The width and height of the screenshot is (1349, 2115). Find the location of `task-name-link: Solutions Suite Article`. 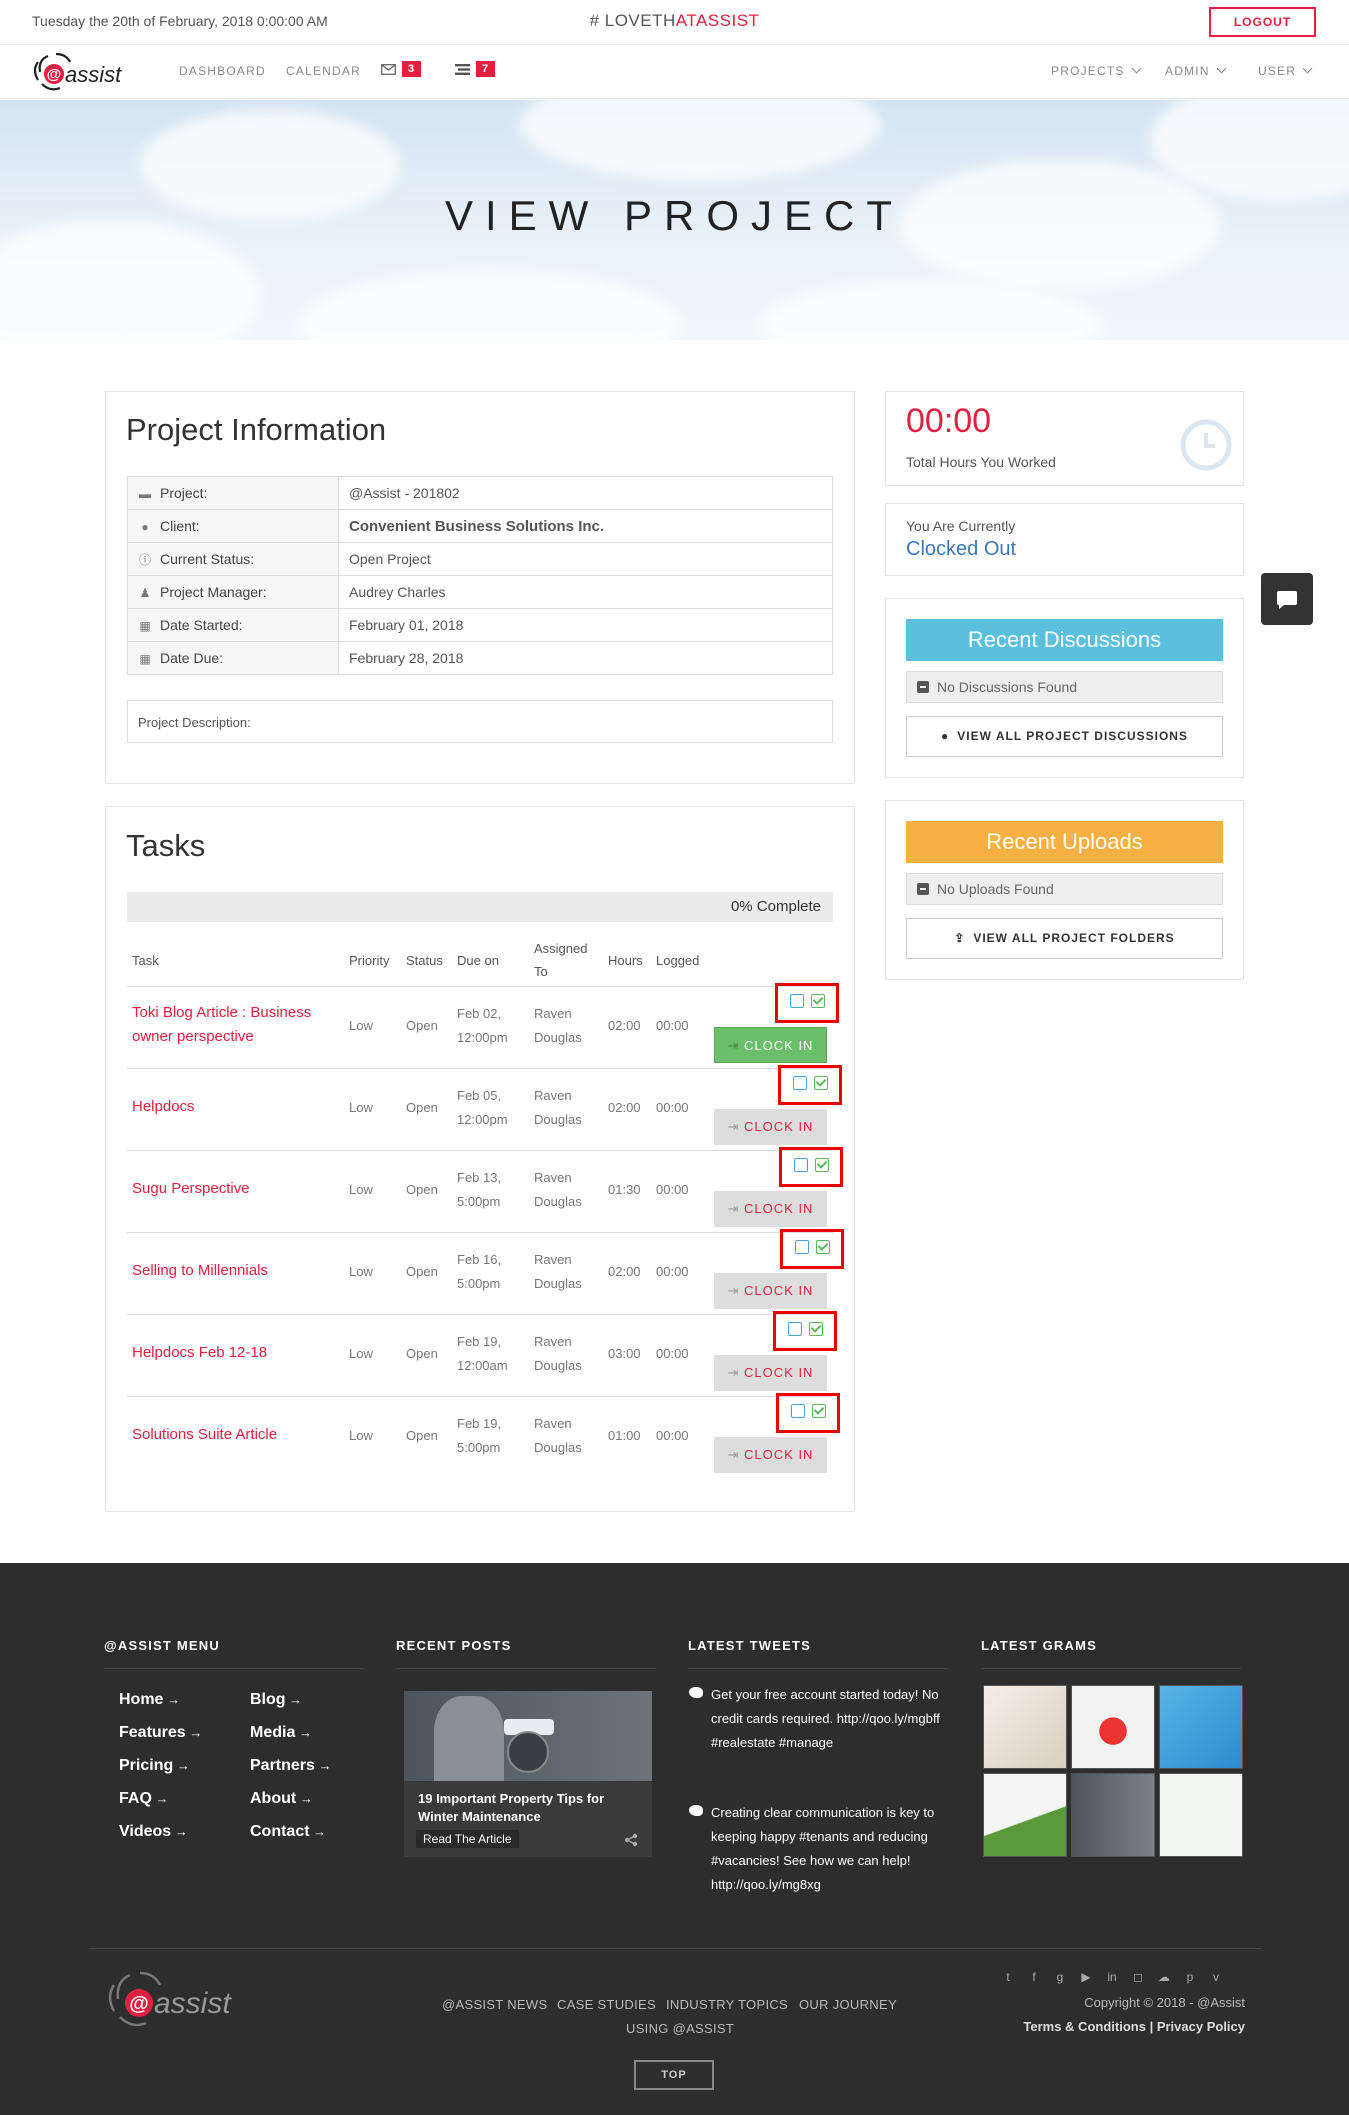

task-name-link: Solutions Suite Article is located at coordinates (234, 1435).